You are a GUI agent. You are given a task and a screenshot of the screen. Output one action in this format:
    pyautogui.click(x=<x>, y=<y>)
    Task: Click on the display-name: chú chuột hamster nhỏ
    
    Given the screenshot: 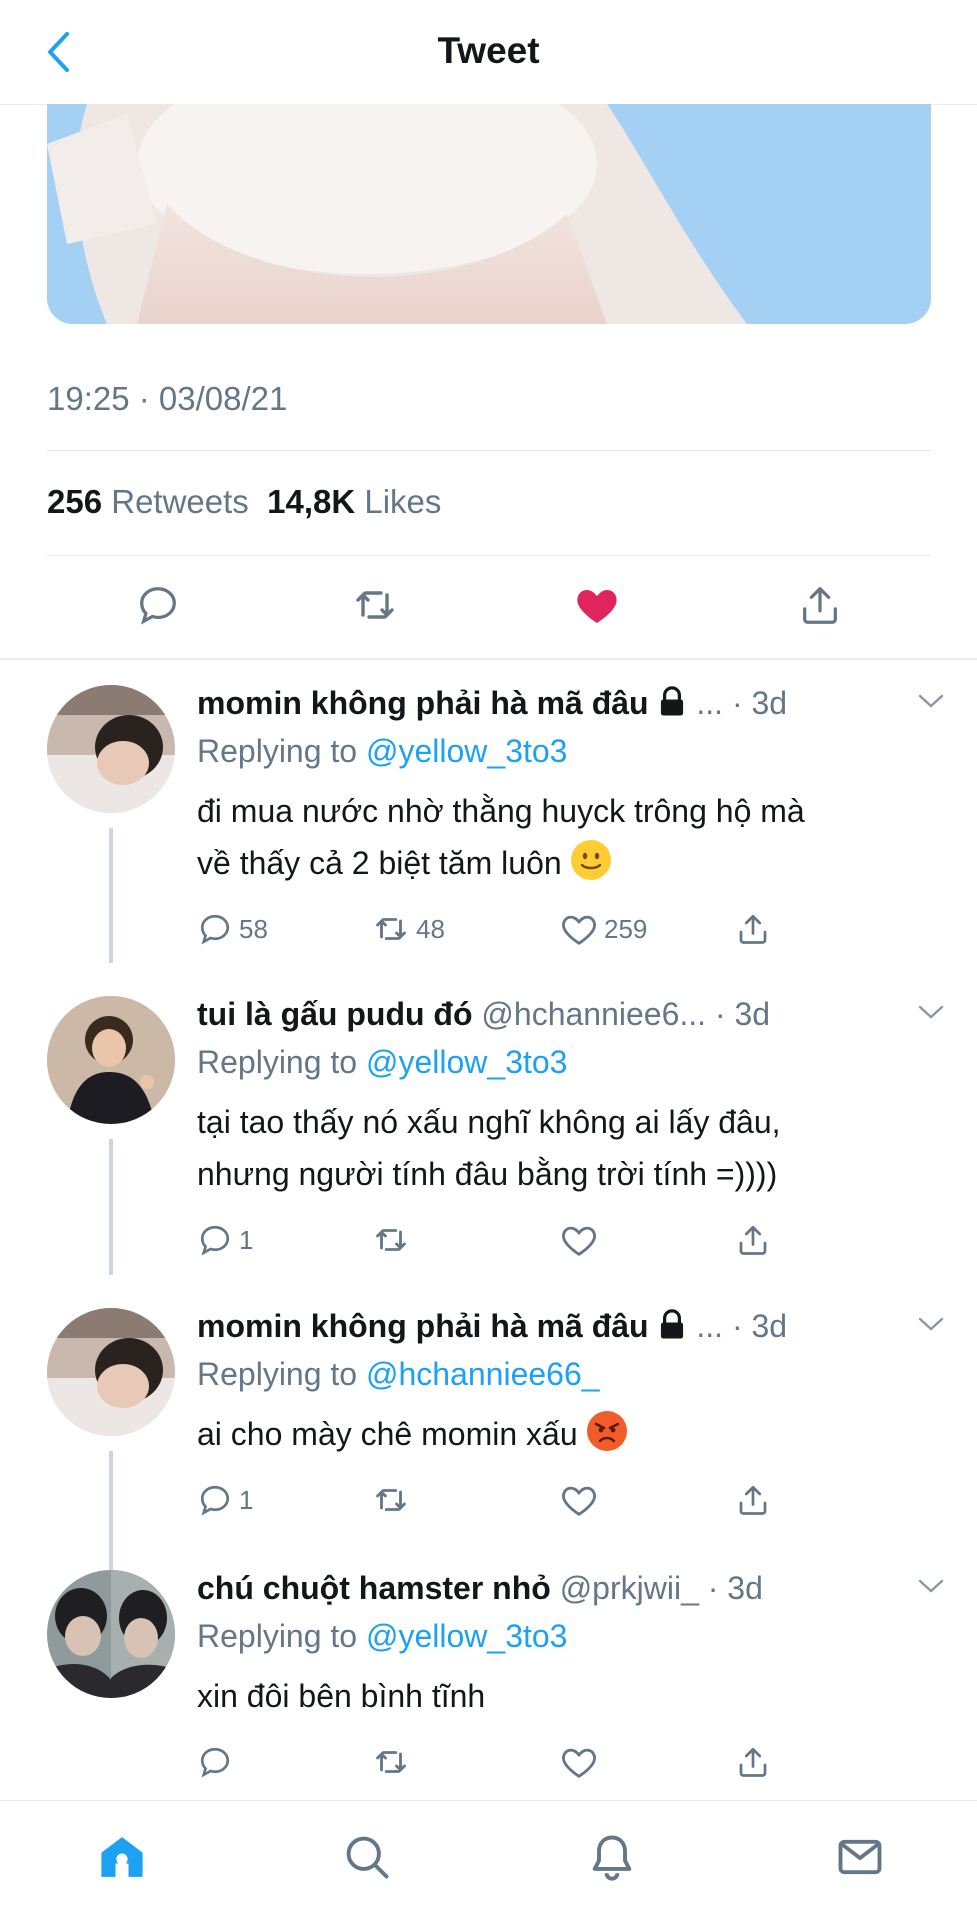 What is the action you would take?
    pyautogui.click(x=374, y=1588)
    